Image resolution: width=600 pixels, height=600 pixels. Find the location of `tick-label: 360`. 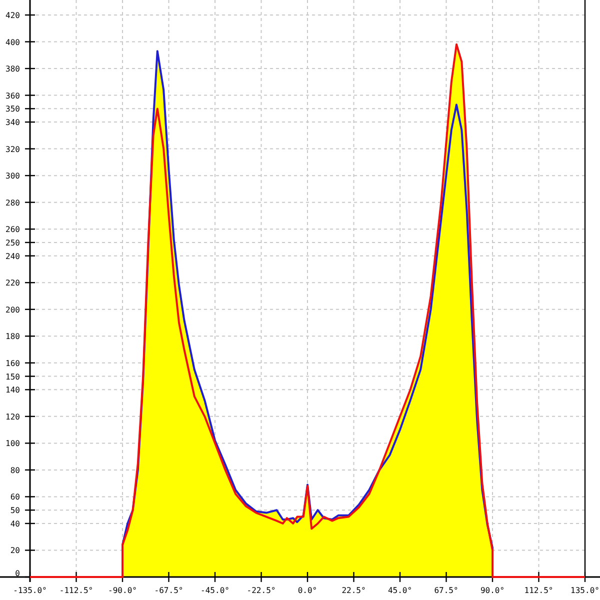

tick-label: 360 is located at coordinates (13, 95).